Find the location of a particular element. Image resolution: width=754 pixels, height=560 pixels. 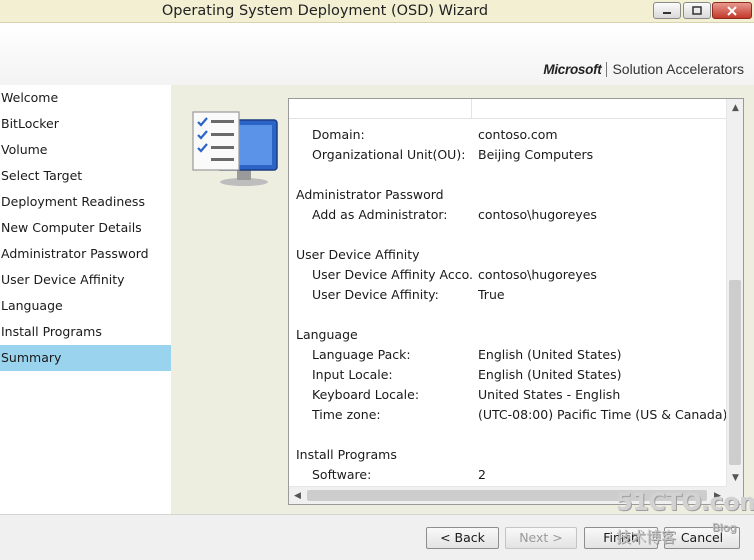

sidebar-item-volume: Volume is located at coordinates (85, 150).